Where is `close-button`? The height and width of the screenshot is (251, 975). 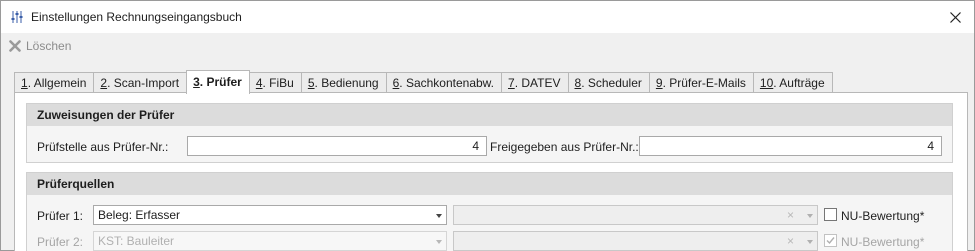 close-button is located at coordinates (955, 17).